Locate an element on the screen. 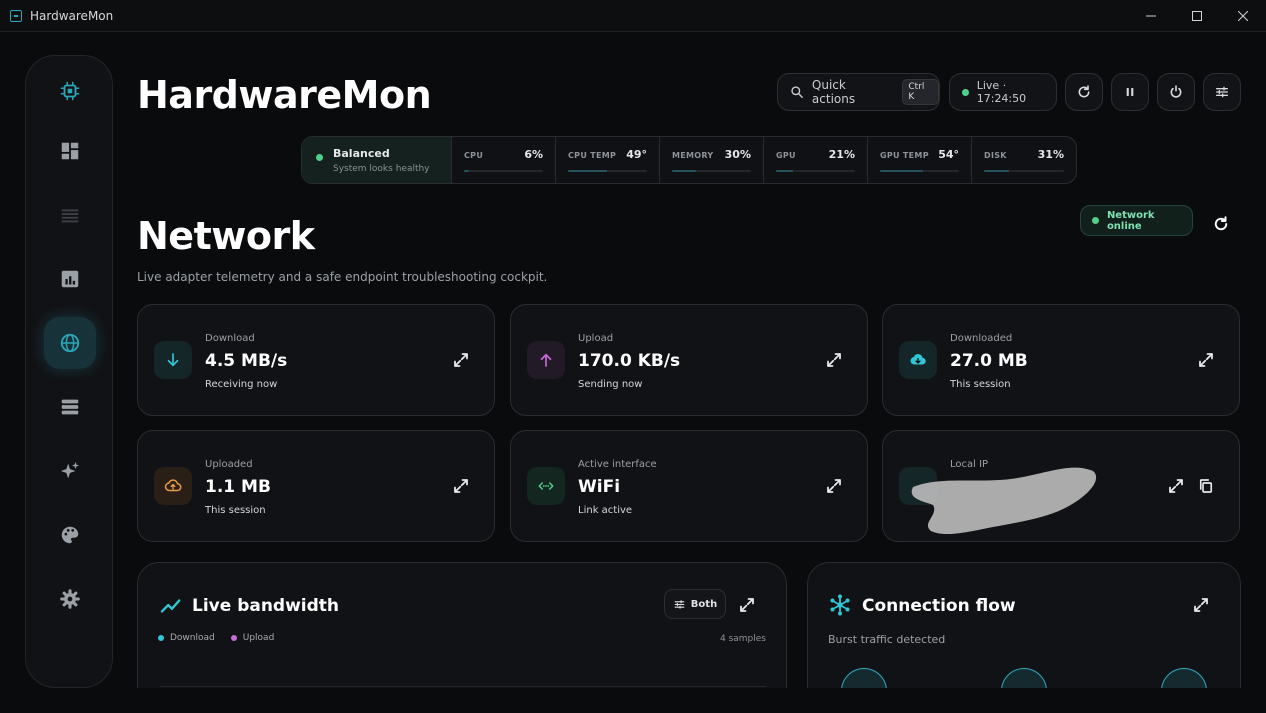 The height and width of the screenshot is (713, 1266). chart-icon is located at coordinates (70, 279).